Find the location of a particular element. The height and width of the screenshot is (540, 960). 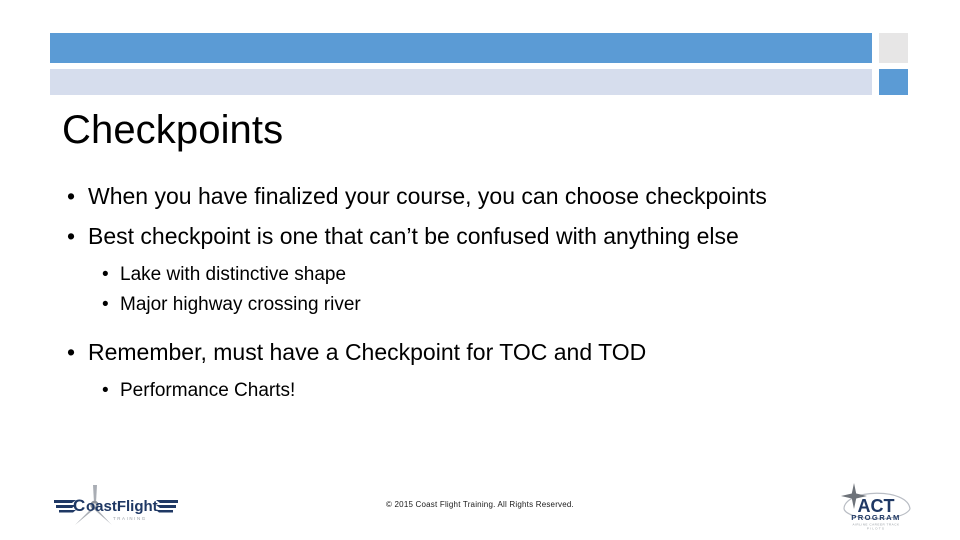

list-item: • Performance Charts! is located at coordinates (482, 391).